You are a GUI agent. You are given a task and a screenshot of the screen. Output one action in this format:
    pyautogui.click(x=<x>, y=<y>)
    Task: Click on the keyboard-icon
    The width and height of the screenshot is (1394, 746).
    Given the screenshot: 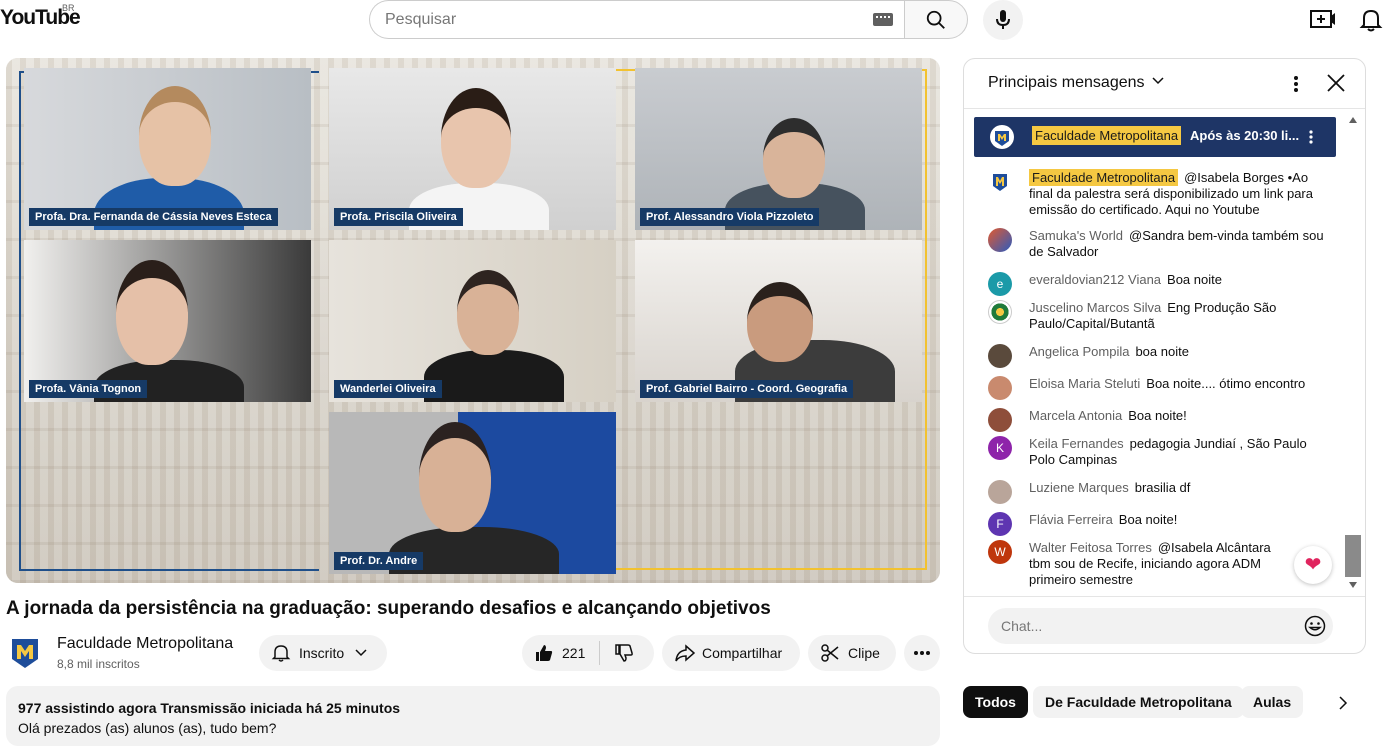 What is the action you would take?
    pyautogui.click(x=883, y=19)
    